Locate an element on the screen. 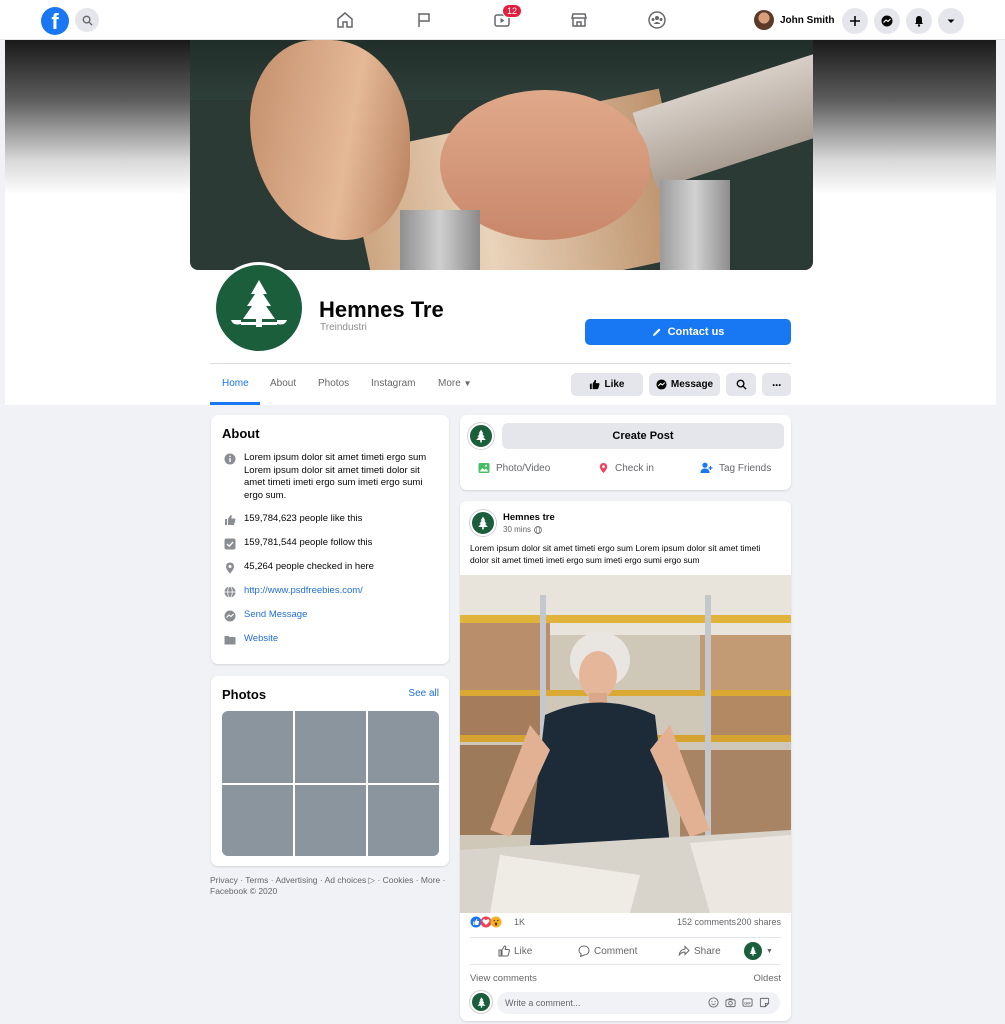 This screenshot has width=1005, height=1024. home-nav-icon is located at coordinates (345, 20).